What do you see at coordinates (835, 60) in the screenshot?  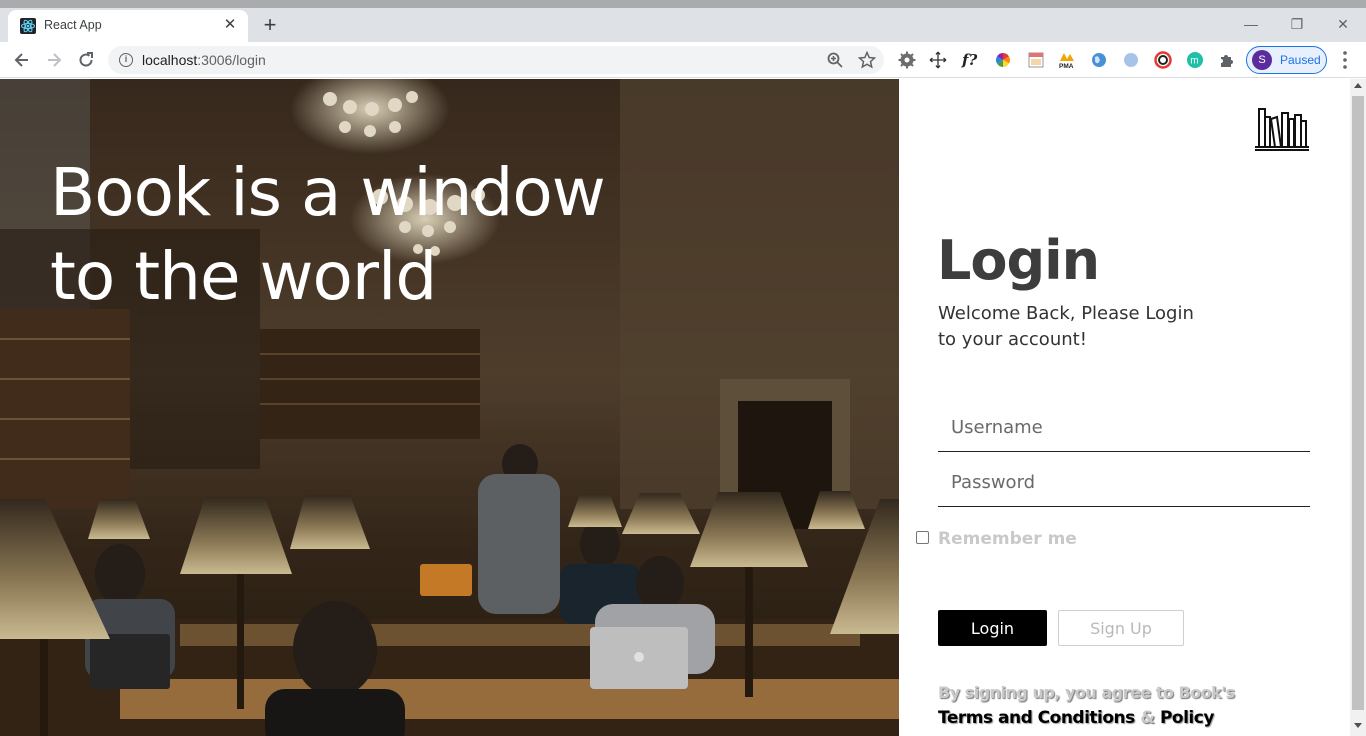 I see `zoom-icon` at bounding box center [835, 60].